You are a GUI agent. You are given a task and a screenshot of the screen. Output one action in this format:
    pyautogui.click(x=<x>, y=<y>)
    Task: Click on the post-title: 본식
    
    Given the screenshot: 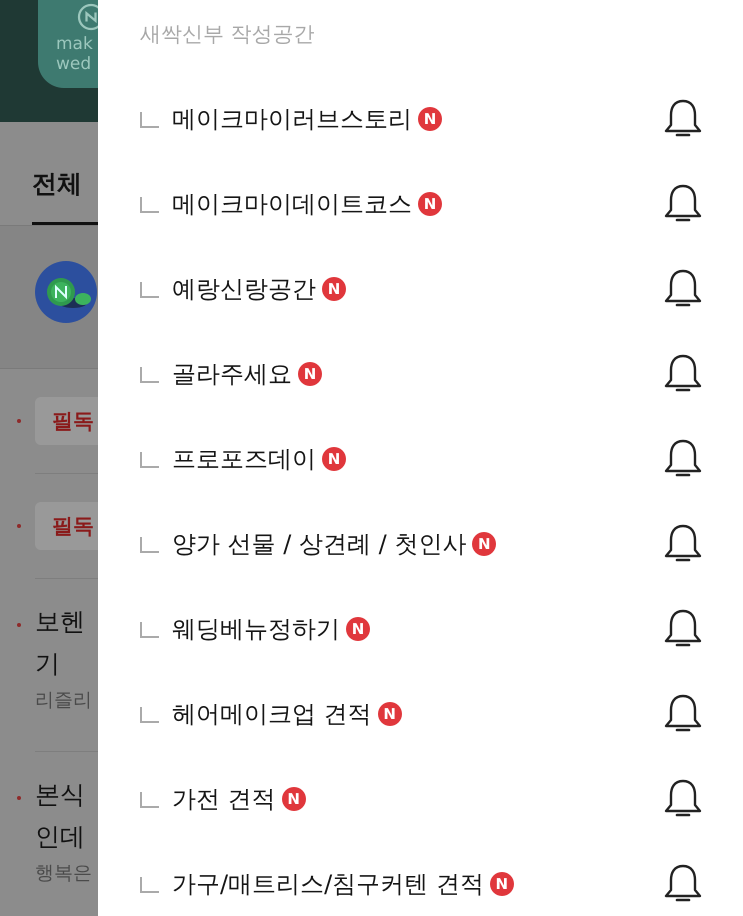 What is the action you would take?
    pyautogui.click(x=66, y=795)
    